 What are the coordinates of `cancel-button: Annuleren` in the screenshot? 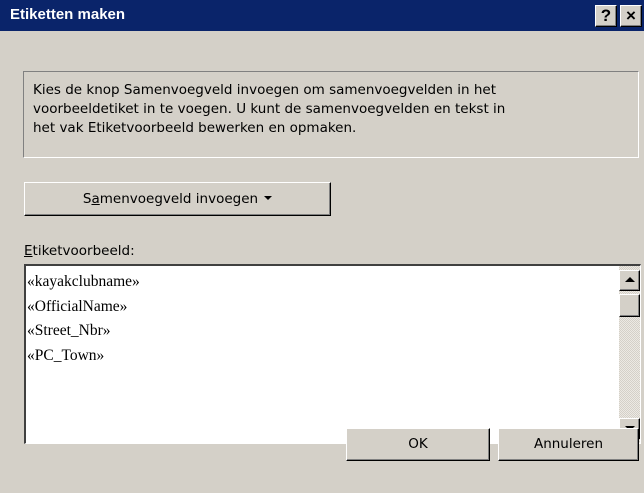 It's located at (568, 444).